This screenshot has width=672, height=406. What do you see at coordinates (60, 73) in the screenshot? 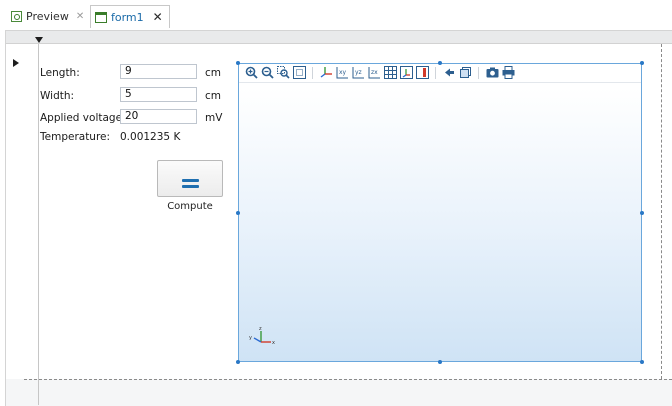
I see `length-label: Length:` at bounding box center [60, 73].